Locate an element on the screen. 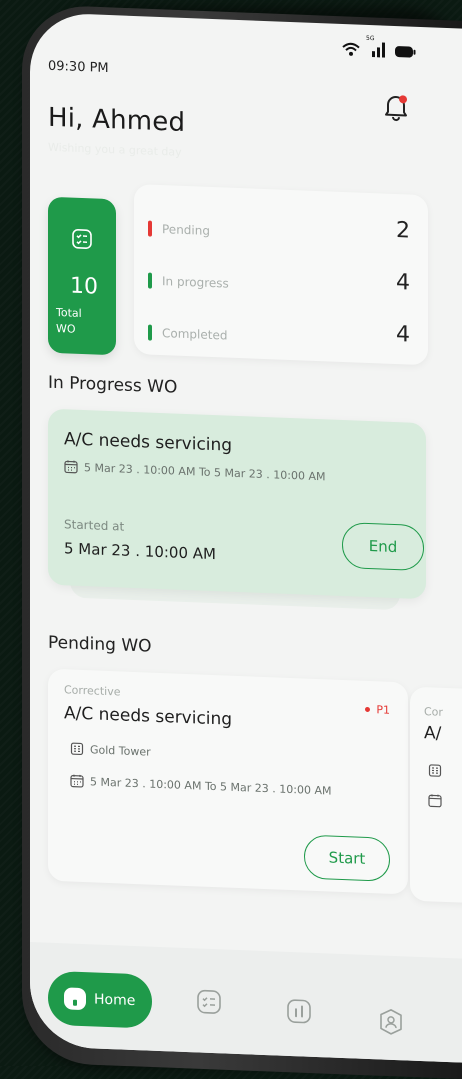 Image resolution: width=462 pixels, height=1079 pixels. nav-reports is located at coordinates (299, 1013).